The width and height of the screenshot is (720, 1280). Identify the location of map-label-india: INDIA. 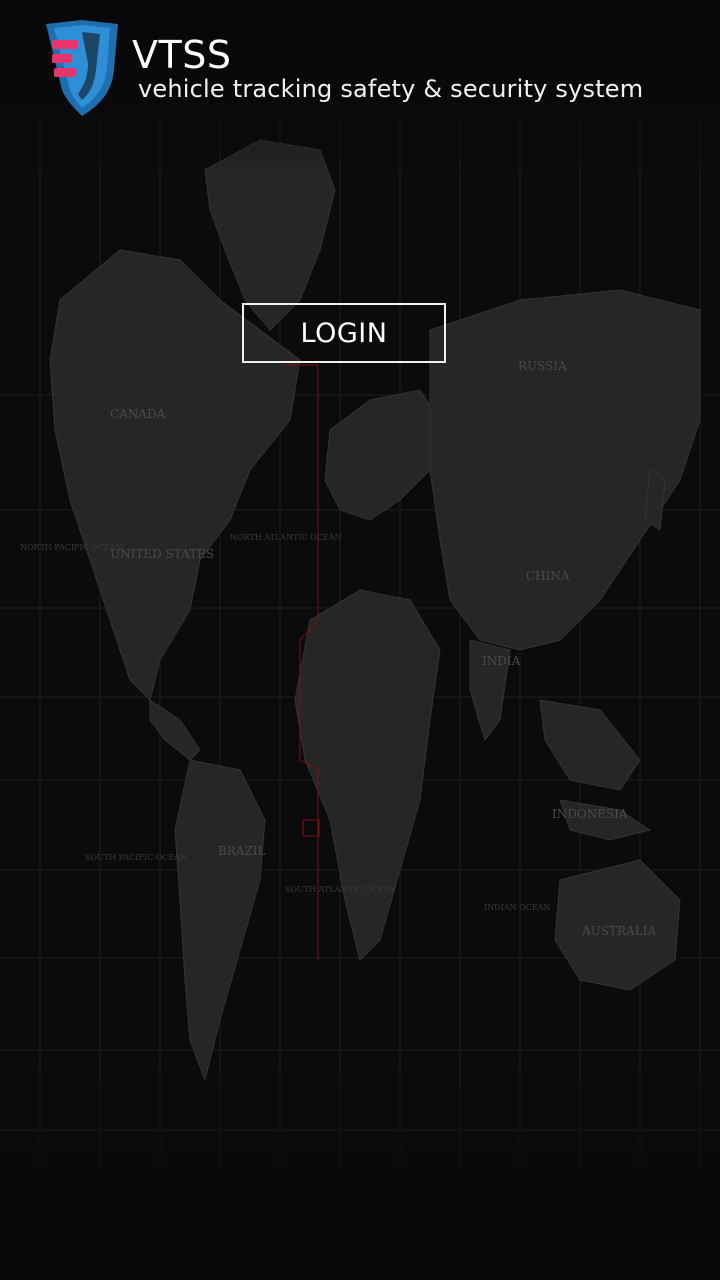
(501, 661).